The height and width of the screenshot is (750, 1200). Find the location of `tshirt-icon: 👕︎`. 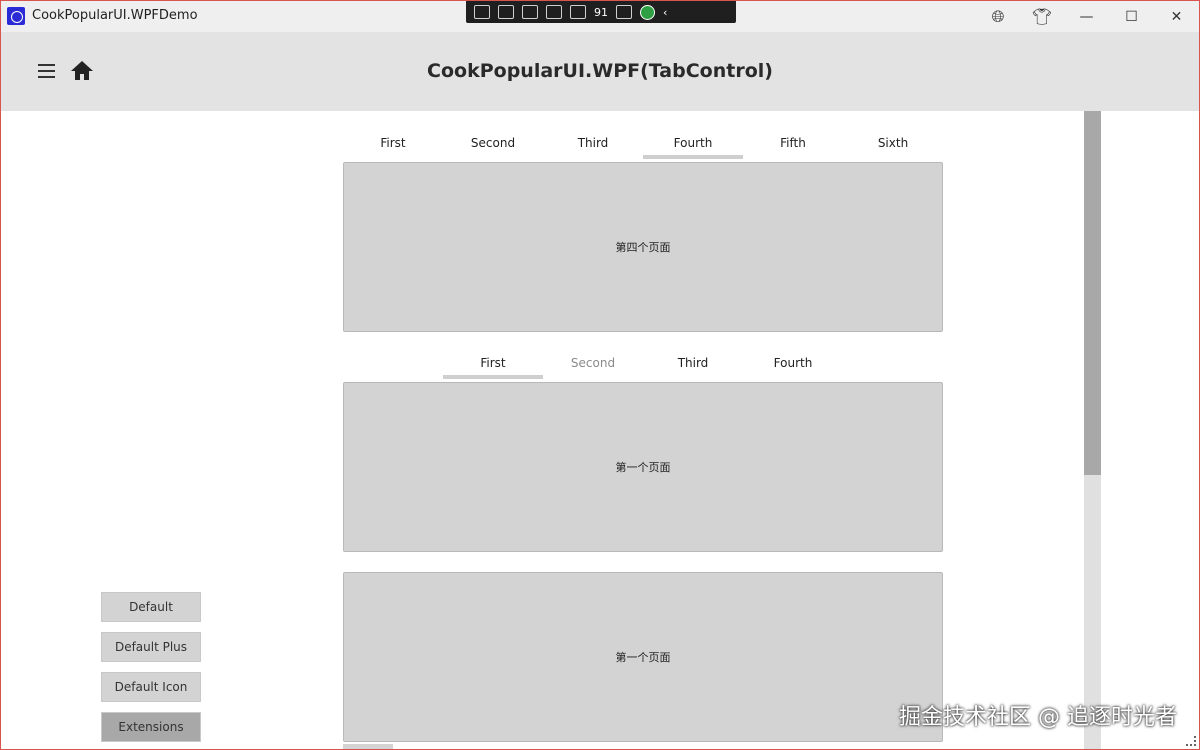

tshirt-icon: 👕︎ is located at coordinates (1042, 16).